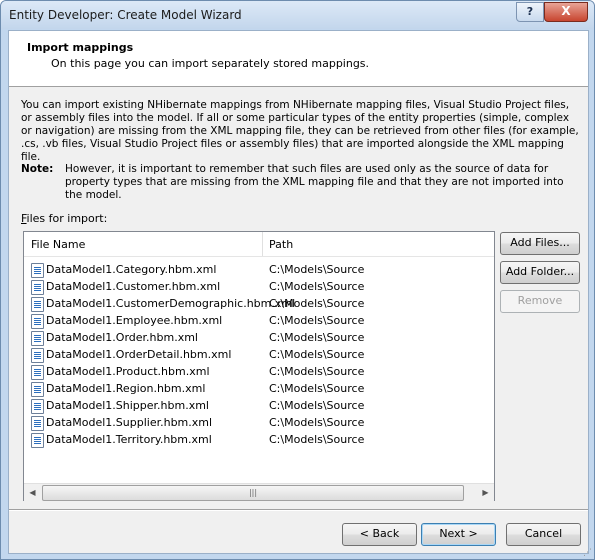 This screenshot has height=560, width=595. Describe the element at coordinates (259, 337) in the screenshot. I see `table-row: DataModel1.Order.hbm.xml C:\Models\Source` at that location.